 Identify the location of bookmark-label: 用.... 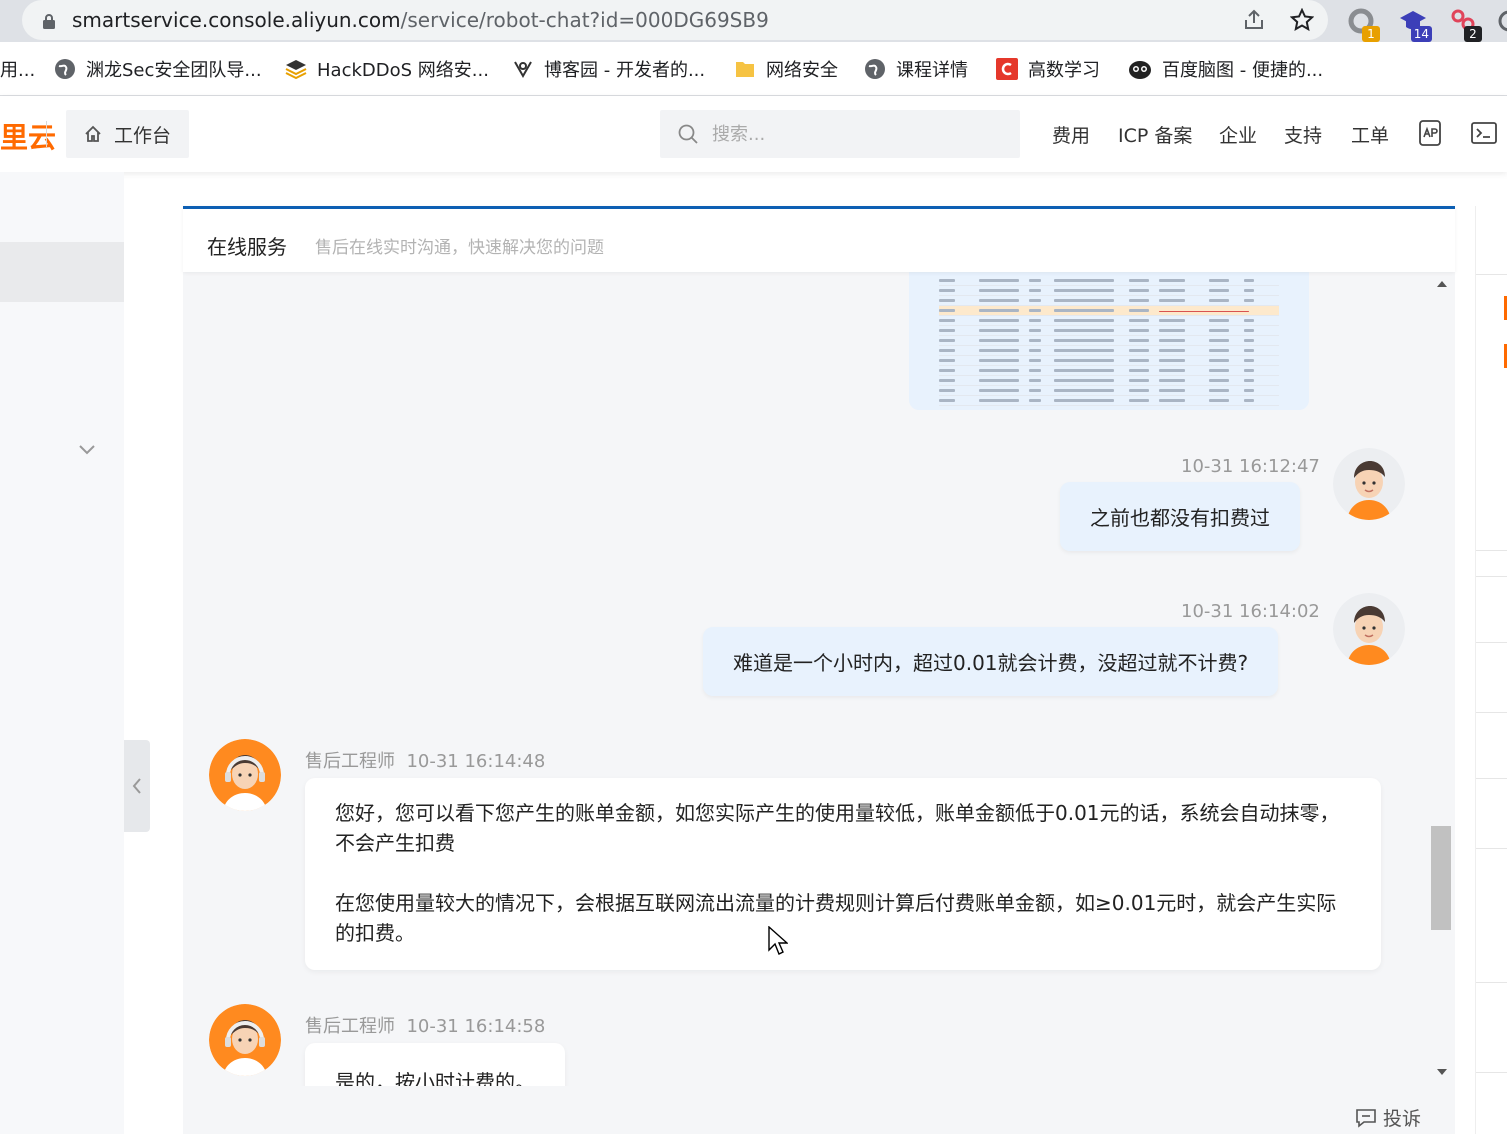
(18, 70).